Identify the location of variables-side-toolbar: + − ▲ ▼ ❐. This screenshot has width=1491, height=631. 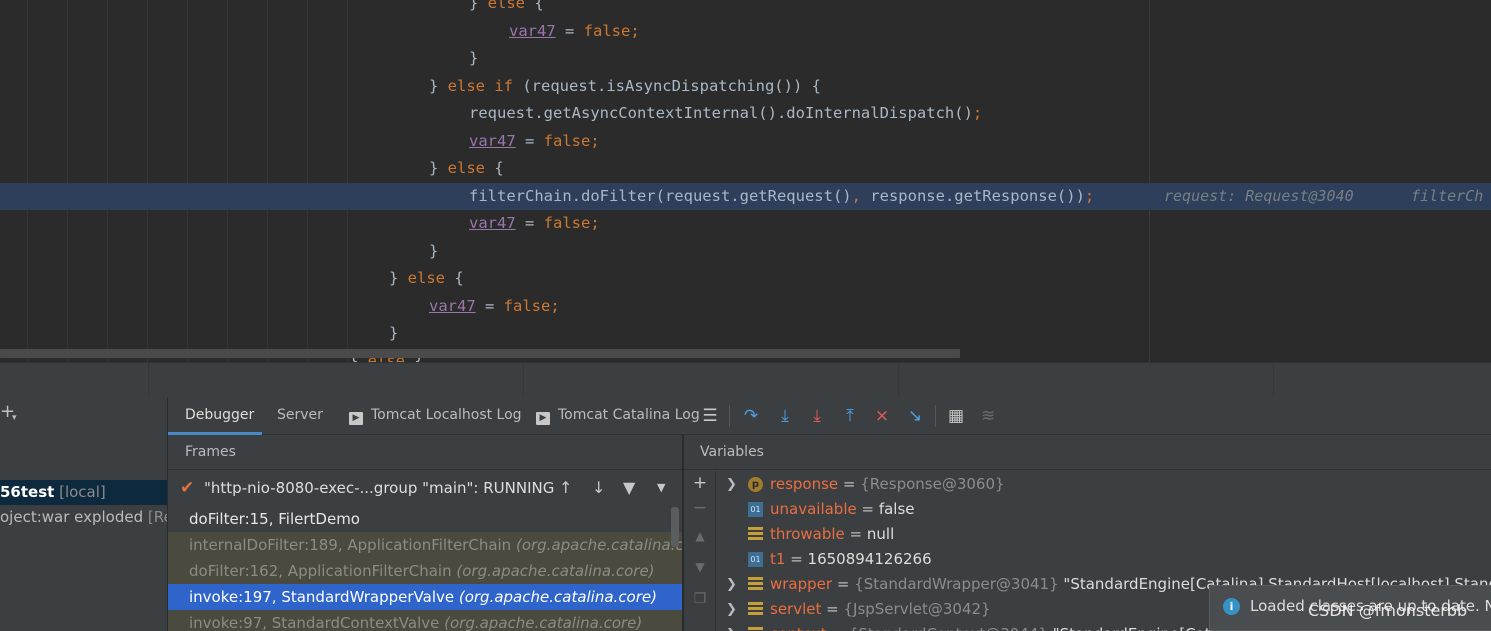
(700, 551).